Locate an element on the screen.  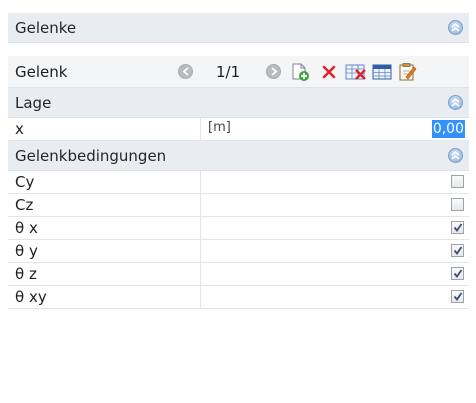
section-title-gelenkbedingungen: Gelenkbedingungen is located at coordinates (91, 156).